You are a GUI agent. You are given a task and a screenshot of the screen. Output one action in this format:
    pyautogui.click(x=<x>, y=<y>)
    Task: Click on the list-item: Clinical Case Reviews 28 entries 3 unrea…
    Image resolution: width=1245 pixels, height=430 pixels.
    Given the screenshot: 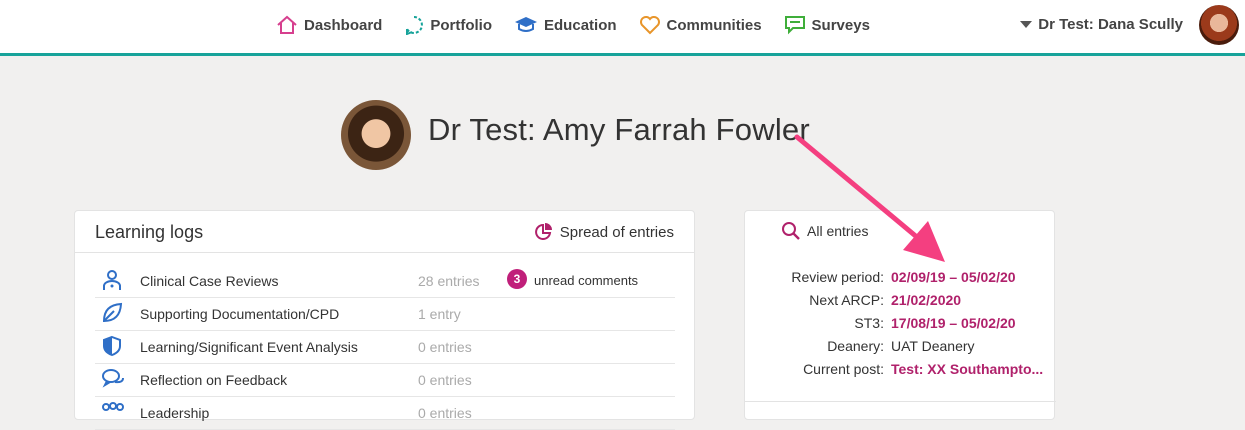 What is the action you would take?
    pyautogui.click(x=385, y=281)
    